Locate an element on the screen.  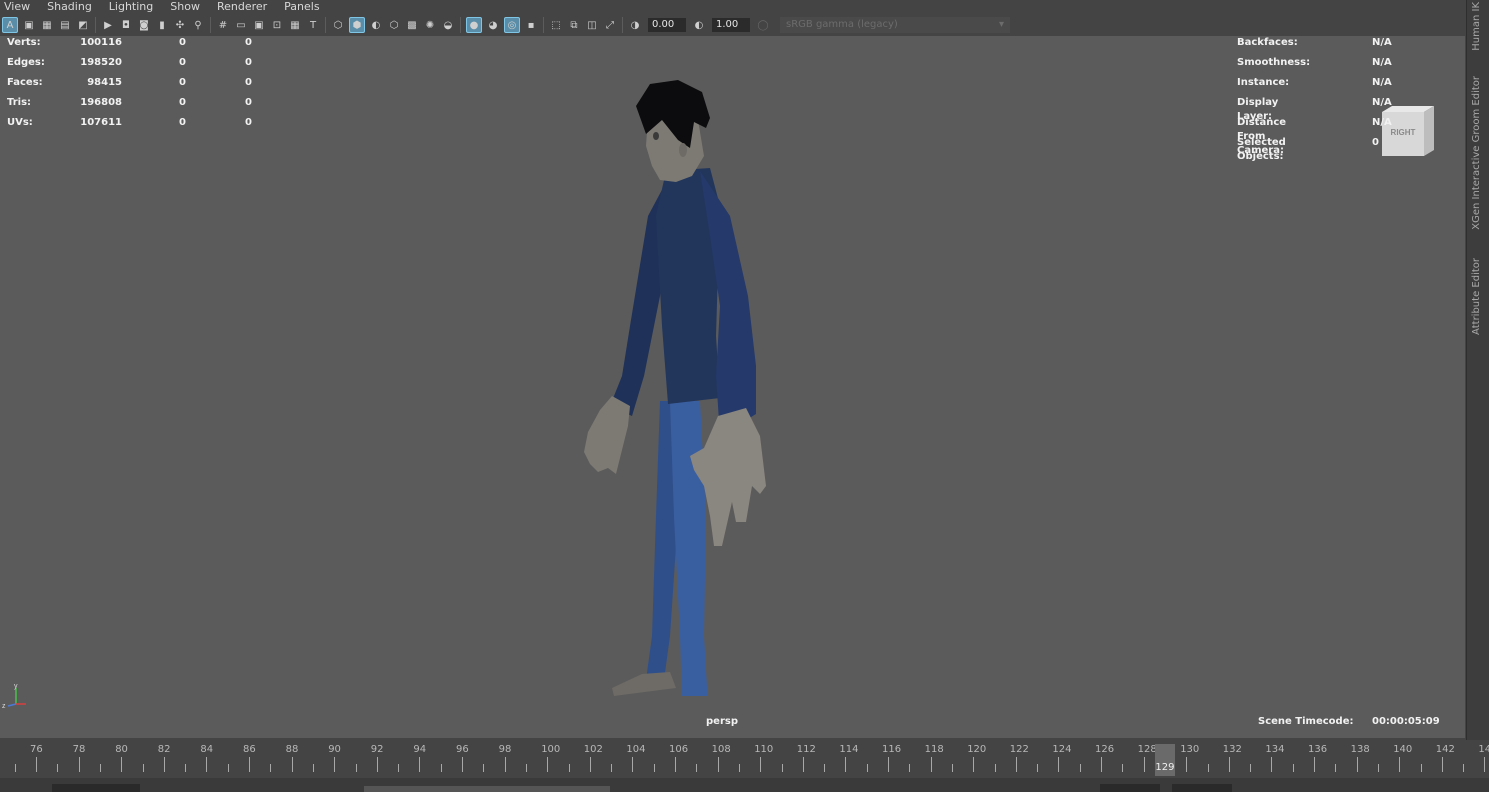
frame-label: 88 is located at coordinates (292, 749).